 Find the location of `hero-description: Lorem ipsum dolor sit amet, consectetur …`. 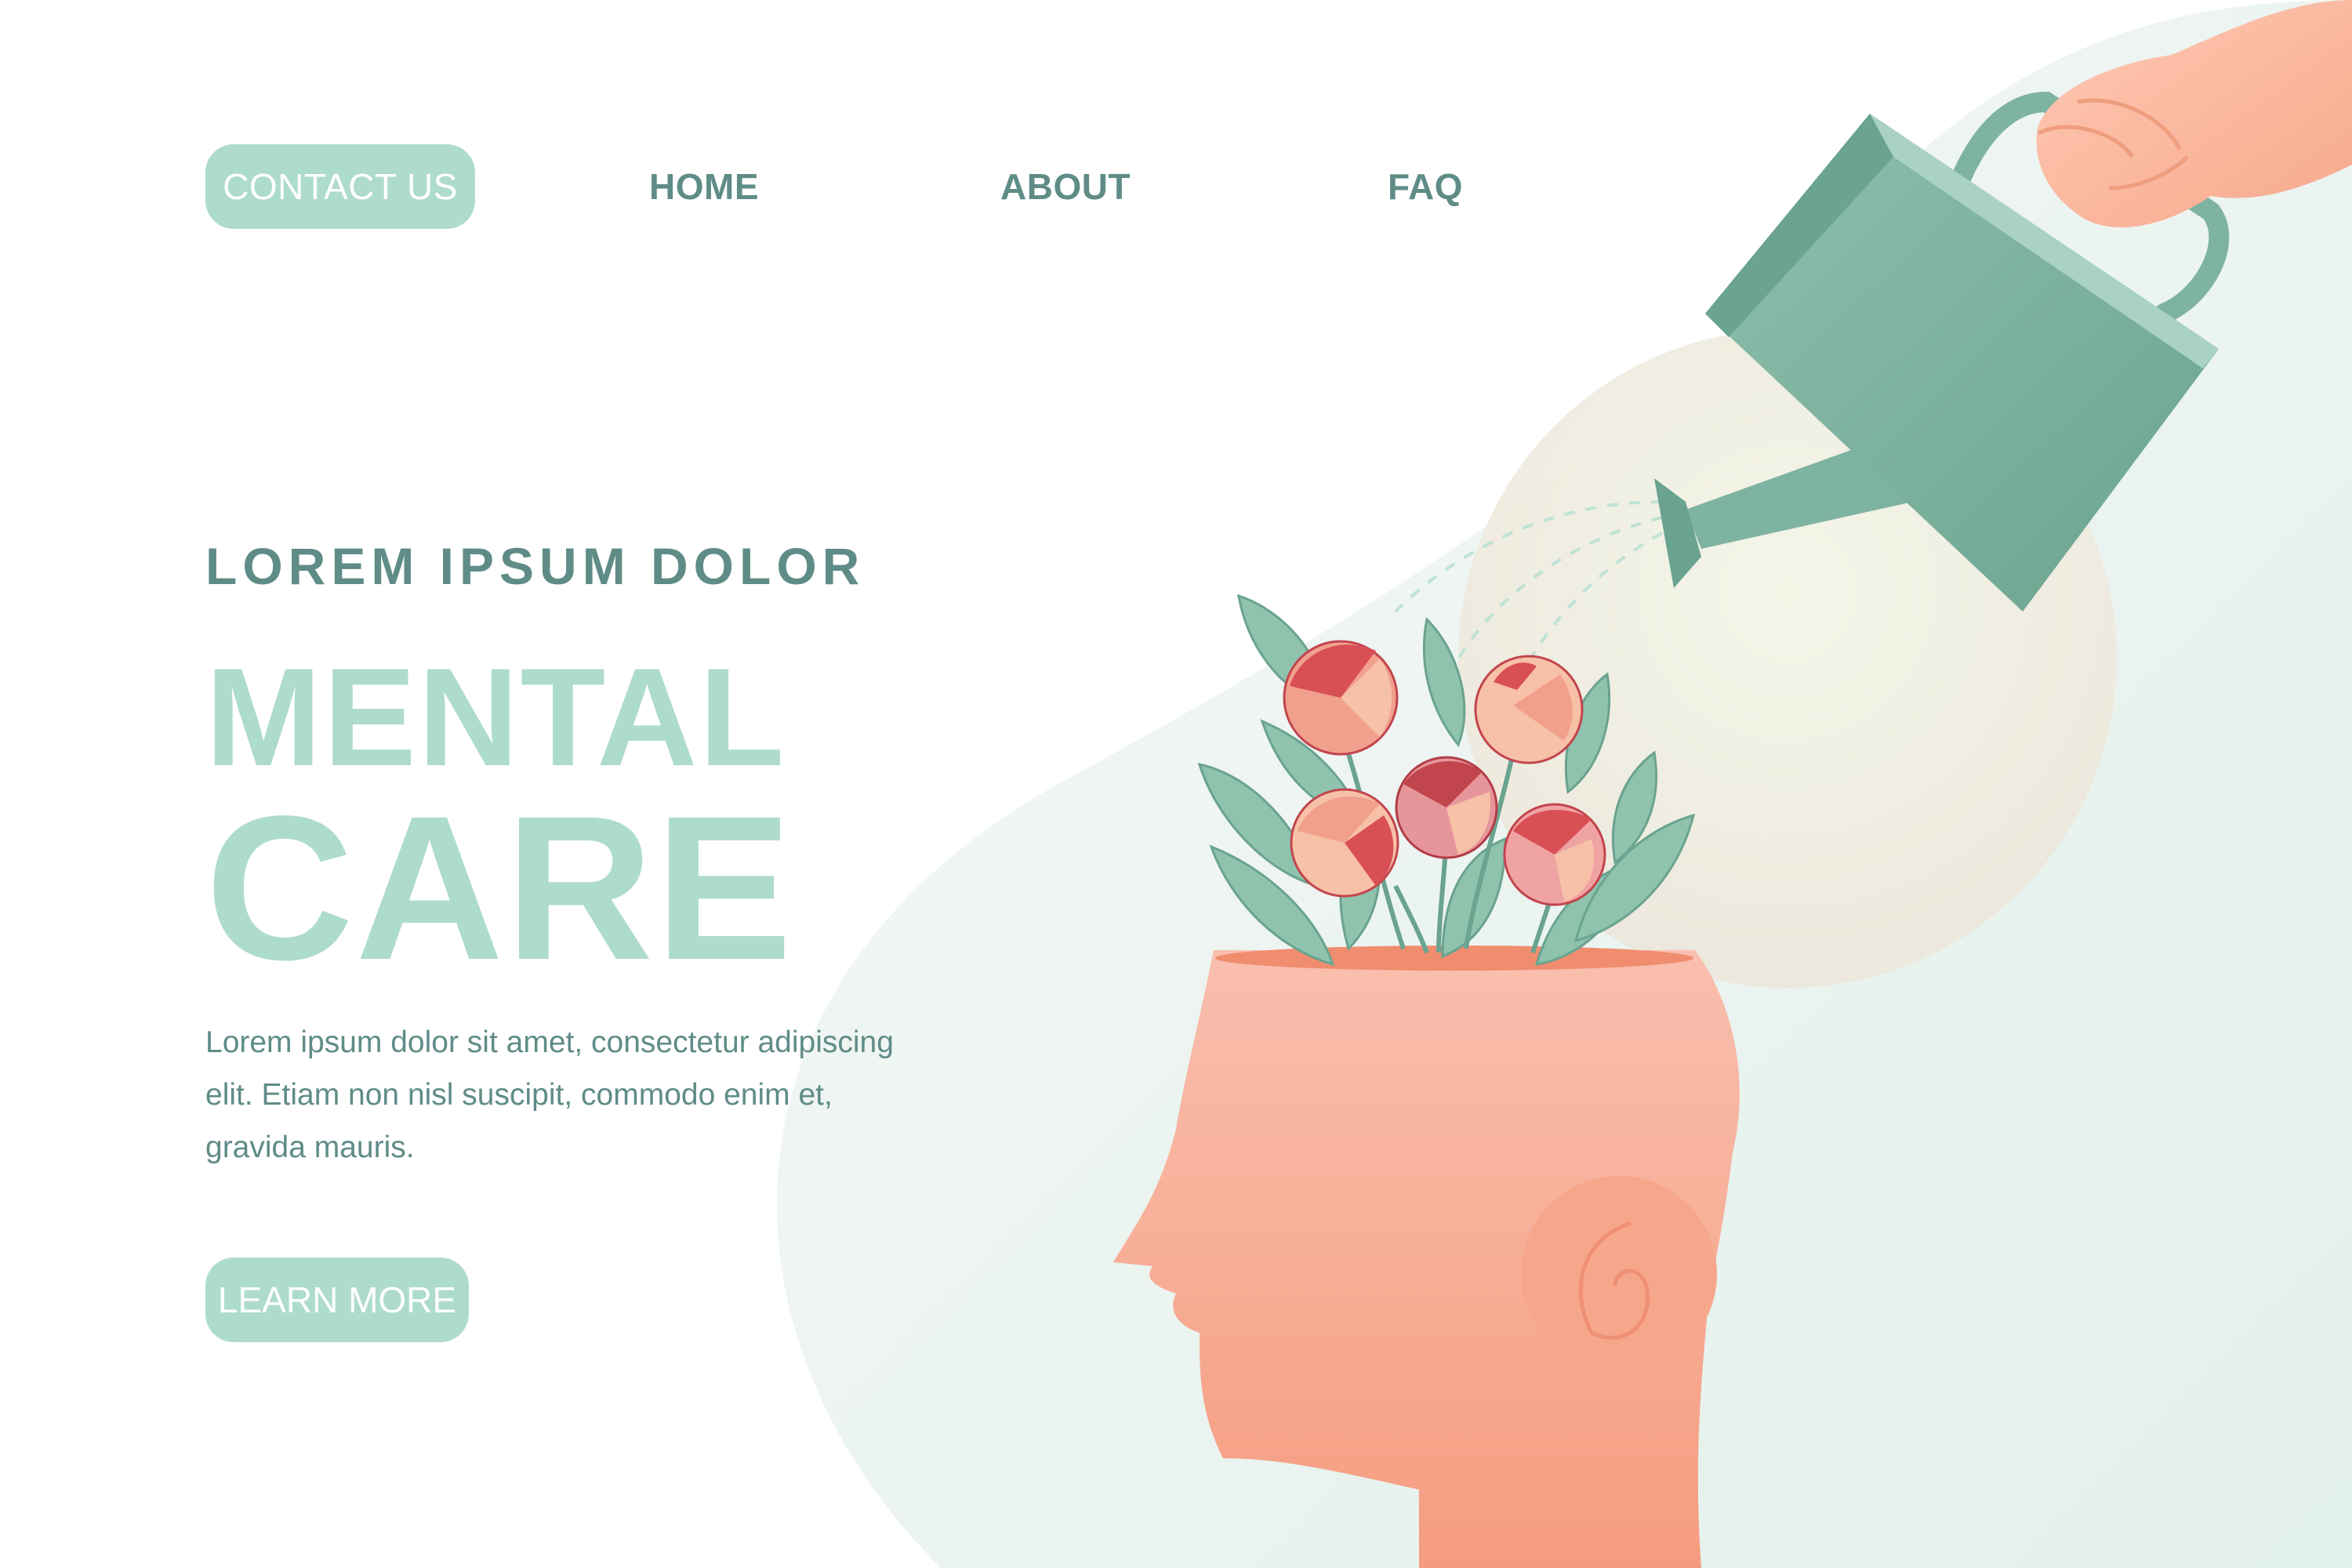

hero-description: Lorem ipsum dolor sit amet, consectetur … is located at coordinates (549, 1094).